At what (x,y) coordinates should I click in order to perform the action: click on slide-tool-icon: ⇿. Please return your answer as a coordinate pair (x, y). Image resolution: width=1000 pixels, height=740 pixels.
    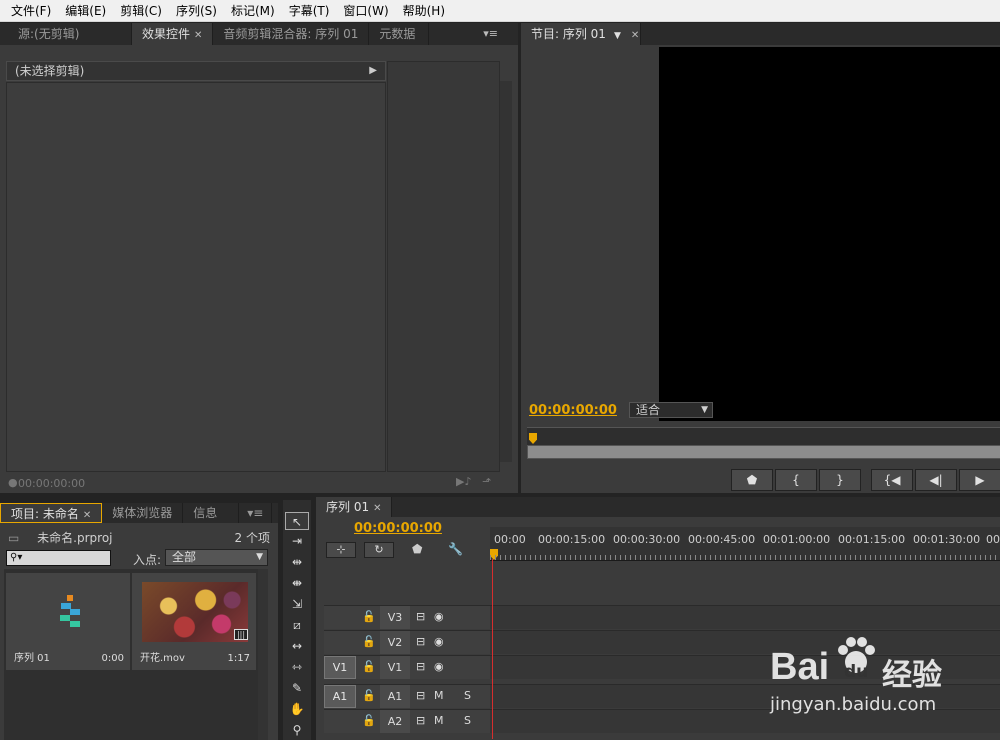
    Looking at the image, I should click on (297, 667).